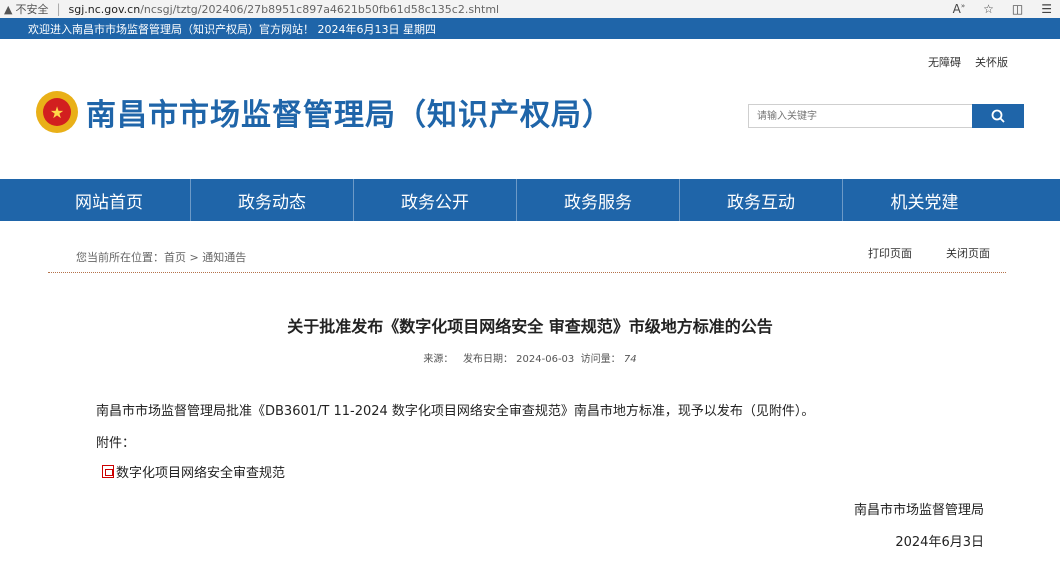  Describe the element at coordinates (929, 253) in the screenshot. I see `page-tools: 打印页面 关闭页面` at that location.